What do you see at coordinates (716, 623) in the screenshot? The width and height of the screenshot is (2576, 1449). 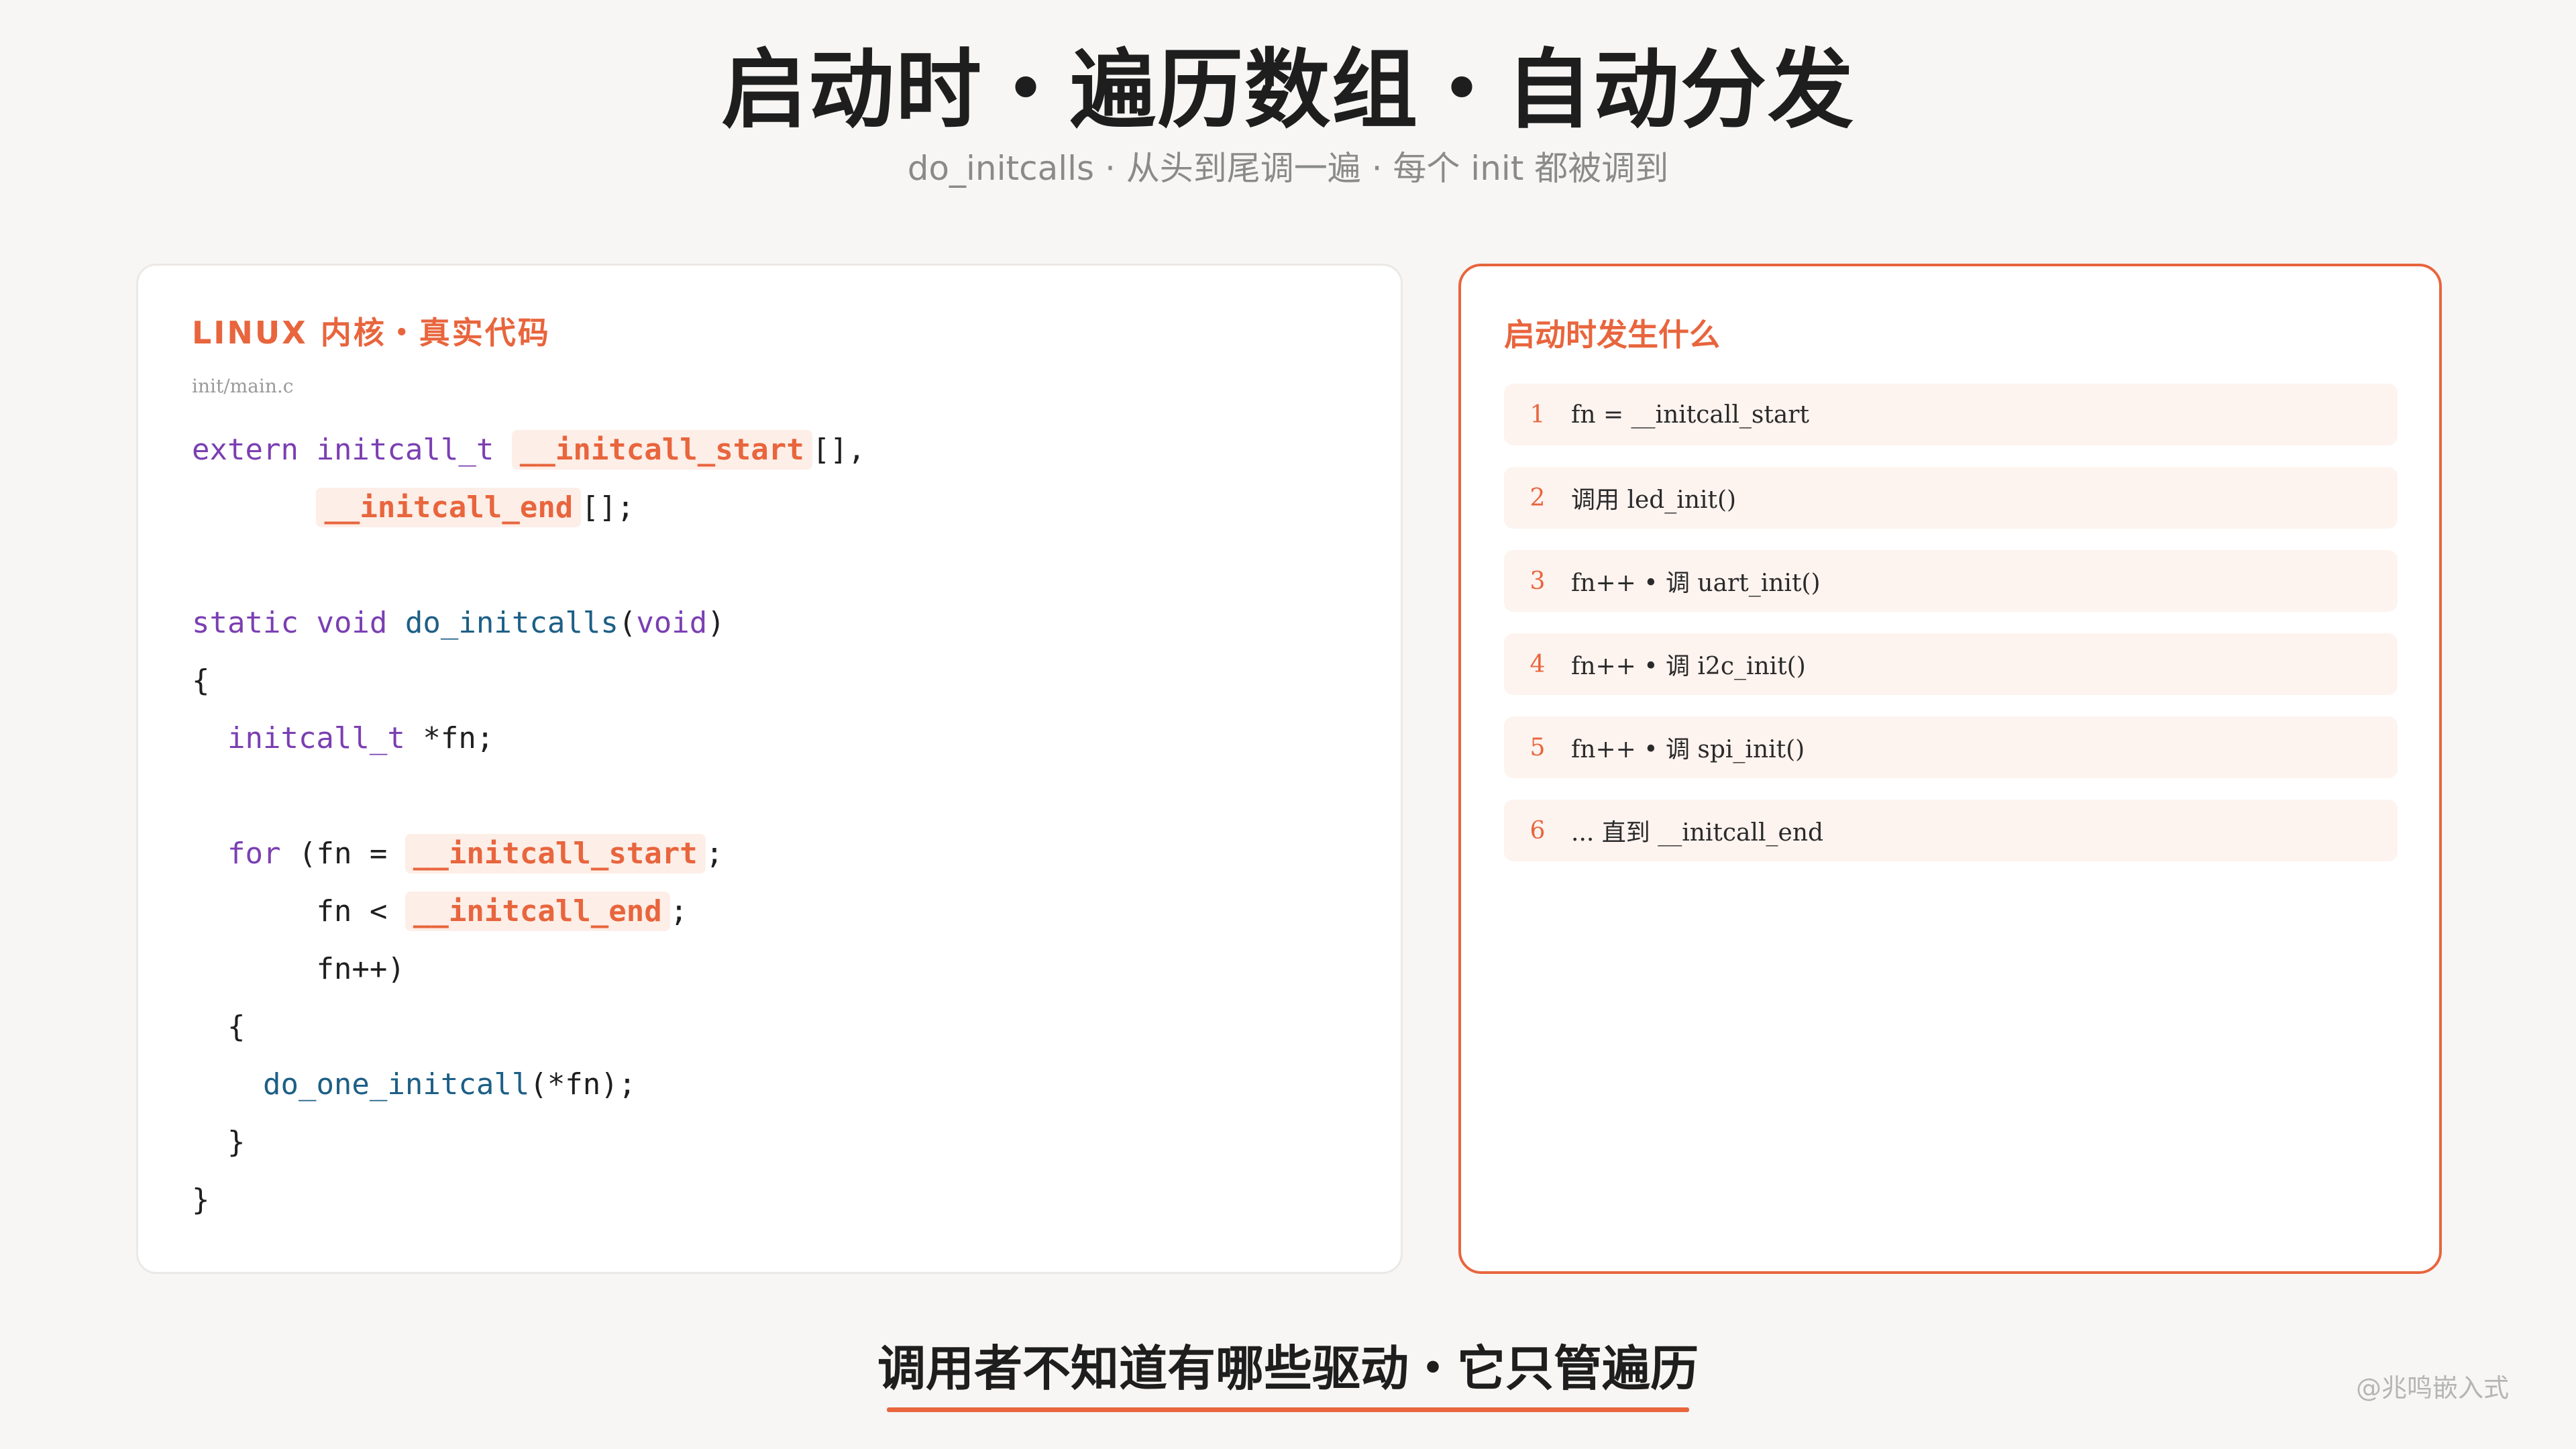 I see `code-token: )` at bounding box center [716, 623].